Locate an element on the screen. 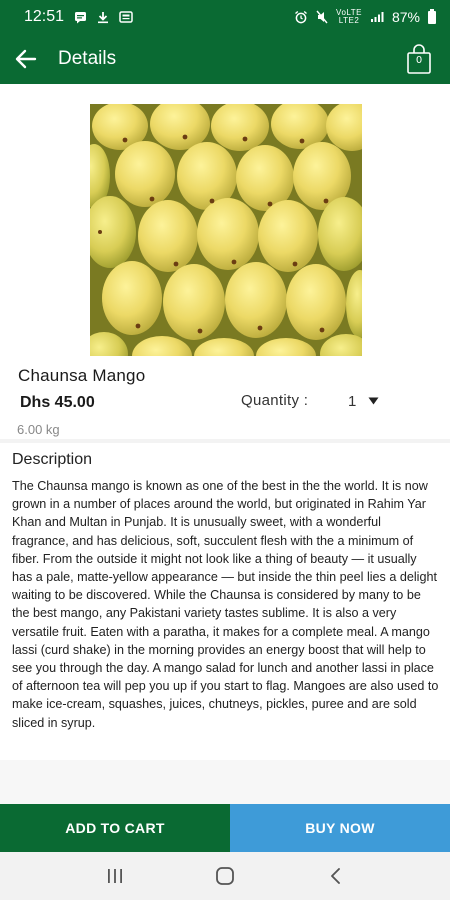 The image size is (450, 900). home-button is located at coordinates (225, 876).